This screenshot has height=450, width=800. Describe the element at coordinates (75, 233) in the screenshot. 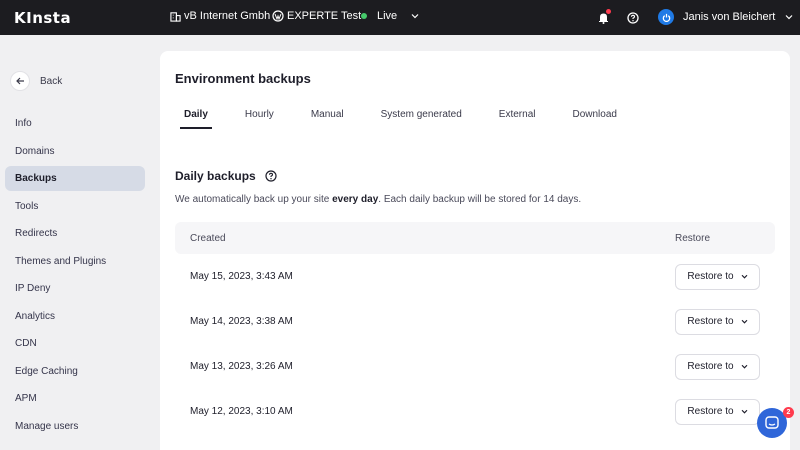

I see `sidebar-item-redirects: Redirects` at that location.